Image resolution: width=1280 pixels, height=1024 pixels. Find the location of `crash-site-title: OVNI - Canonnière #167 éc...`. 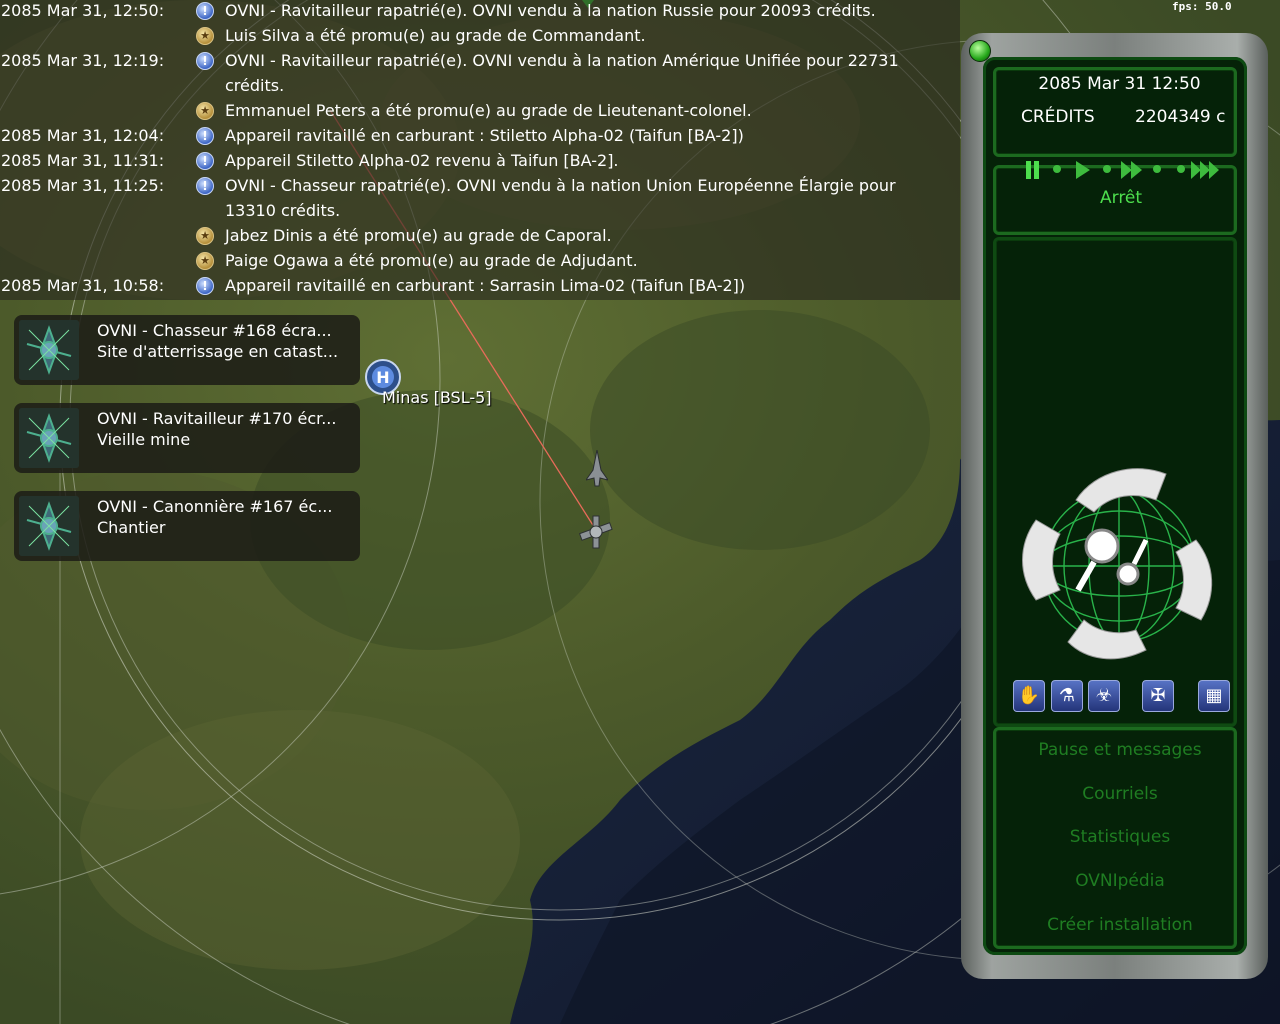

crash-site-title: OVNI - Canonnière #167 éc... is located at coordinates (215, 506).